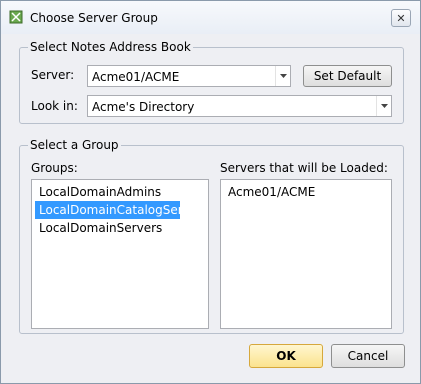 The image size is (421, 384). I want to click on ok-label: OK, so click(286, 356).